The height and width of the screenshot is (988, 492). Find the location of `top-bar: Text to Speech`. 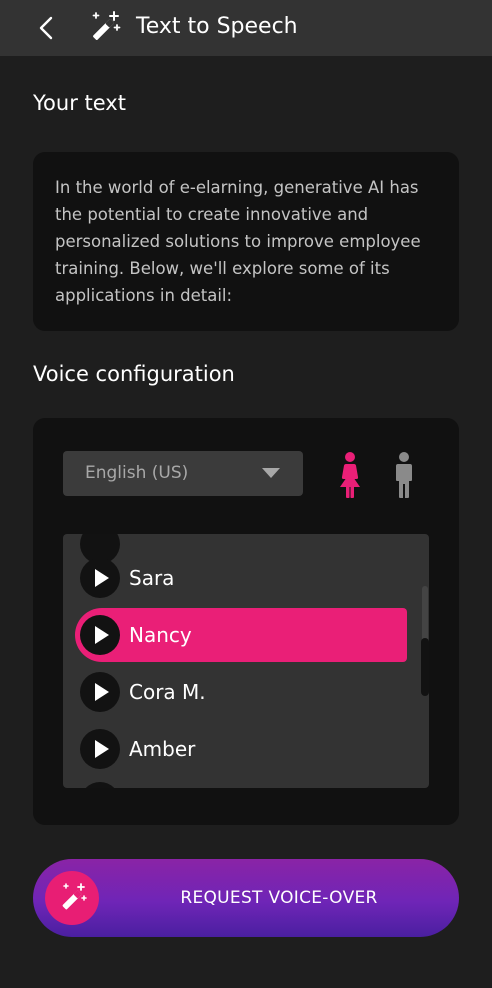

top-bar: Text to Speech is located at coordinates (246, 28).